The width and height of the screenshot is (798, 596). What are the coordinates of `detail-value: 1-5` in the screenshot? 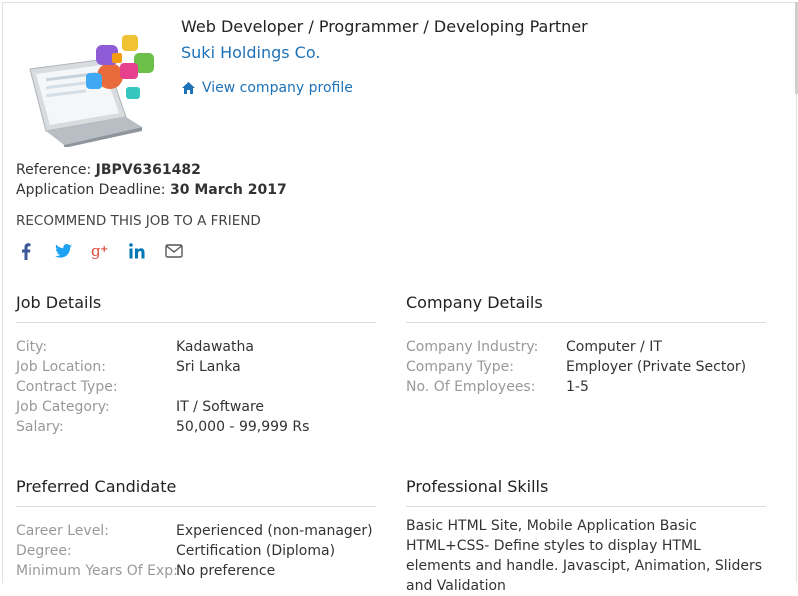 It's located at (577, 387).